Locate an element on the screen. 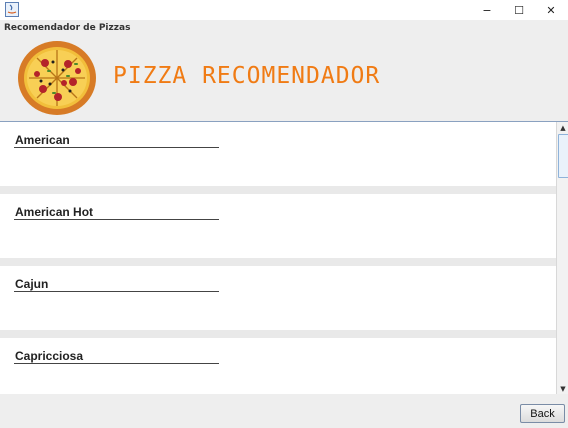  minimize-icon: − is located at coordinates (487, 10).